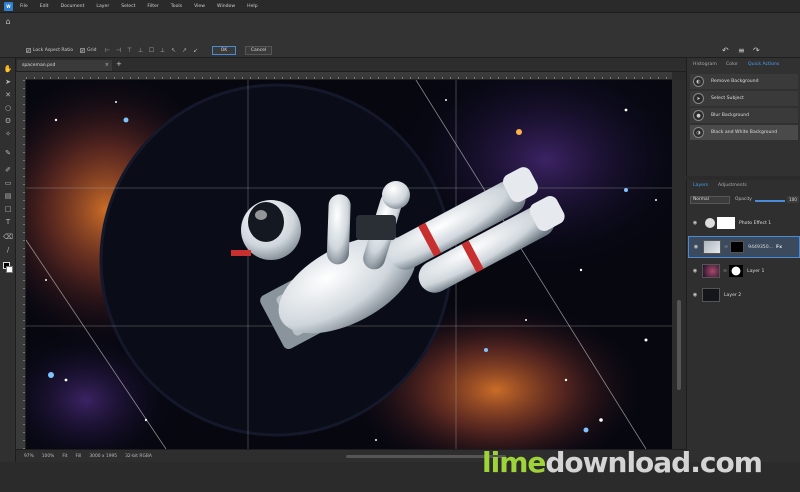  What do you see at coordinates (700, 185) in the screenshot?
I see `tab-layers: Layers` at bounding box center [700, 185].